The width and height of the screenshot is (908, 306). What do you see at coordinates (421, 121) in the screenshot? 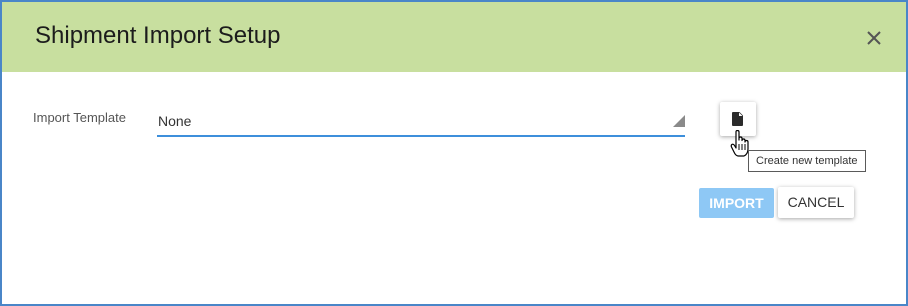
I see `import-template-select: None` at bounding box center [421, 121].